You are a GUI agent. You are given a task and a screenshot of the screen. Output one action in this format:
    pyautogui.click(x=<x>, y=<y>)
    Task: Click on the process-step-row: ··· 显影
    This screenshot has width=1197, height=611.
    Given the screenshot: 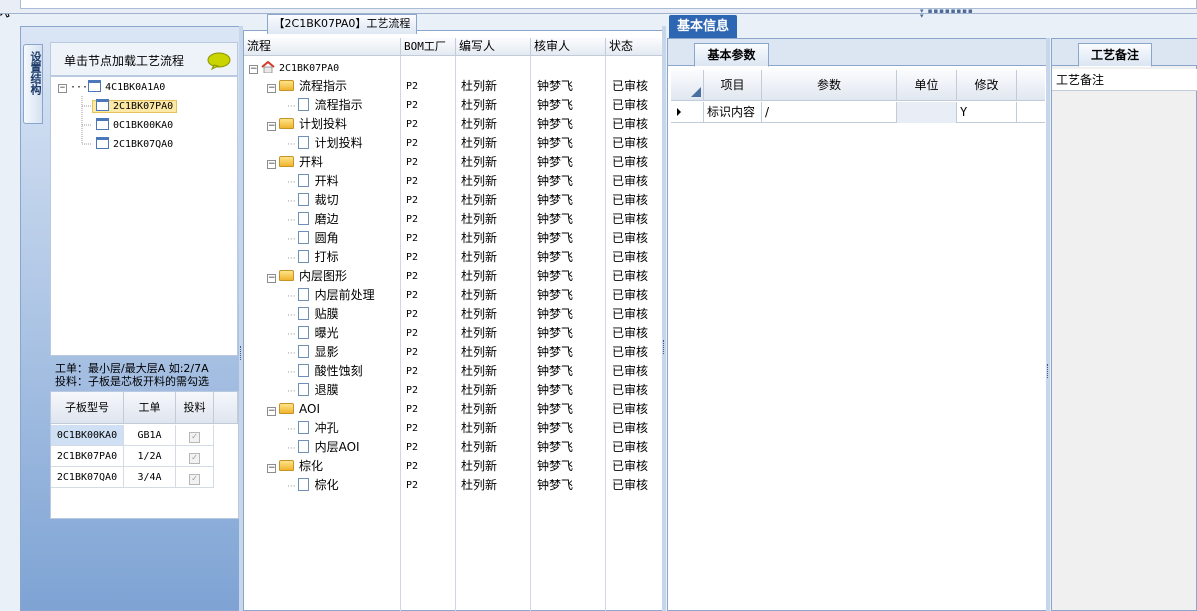 What is the action you would take?
    pyautogui.click(x=313, y=352)
    